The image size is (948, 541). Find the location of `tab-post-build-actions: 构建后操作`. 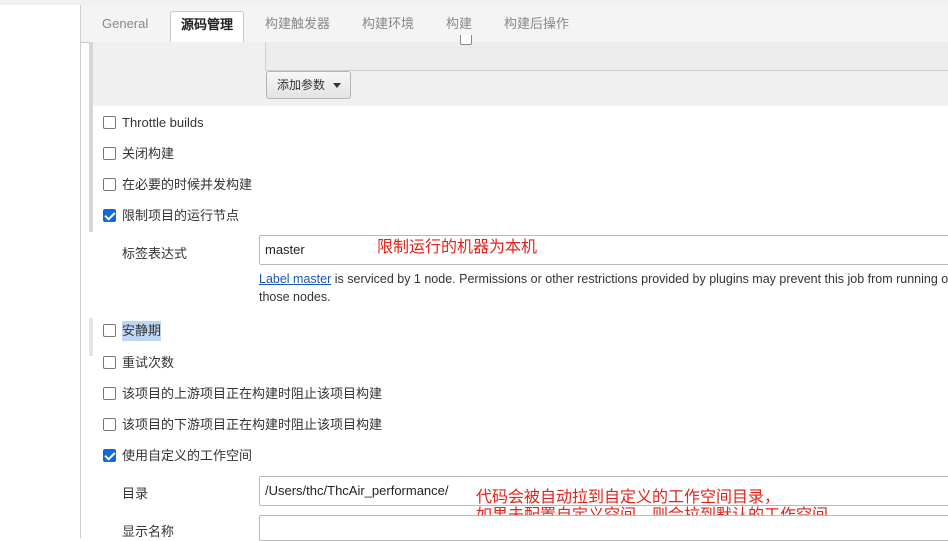

tab-post-build-actions: 构建后操作 is located at coordinates (536, 26).